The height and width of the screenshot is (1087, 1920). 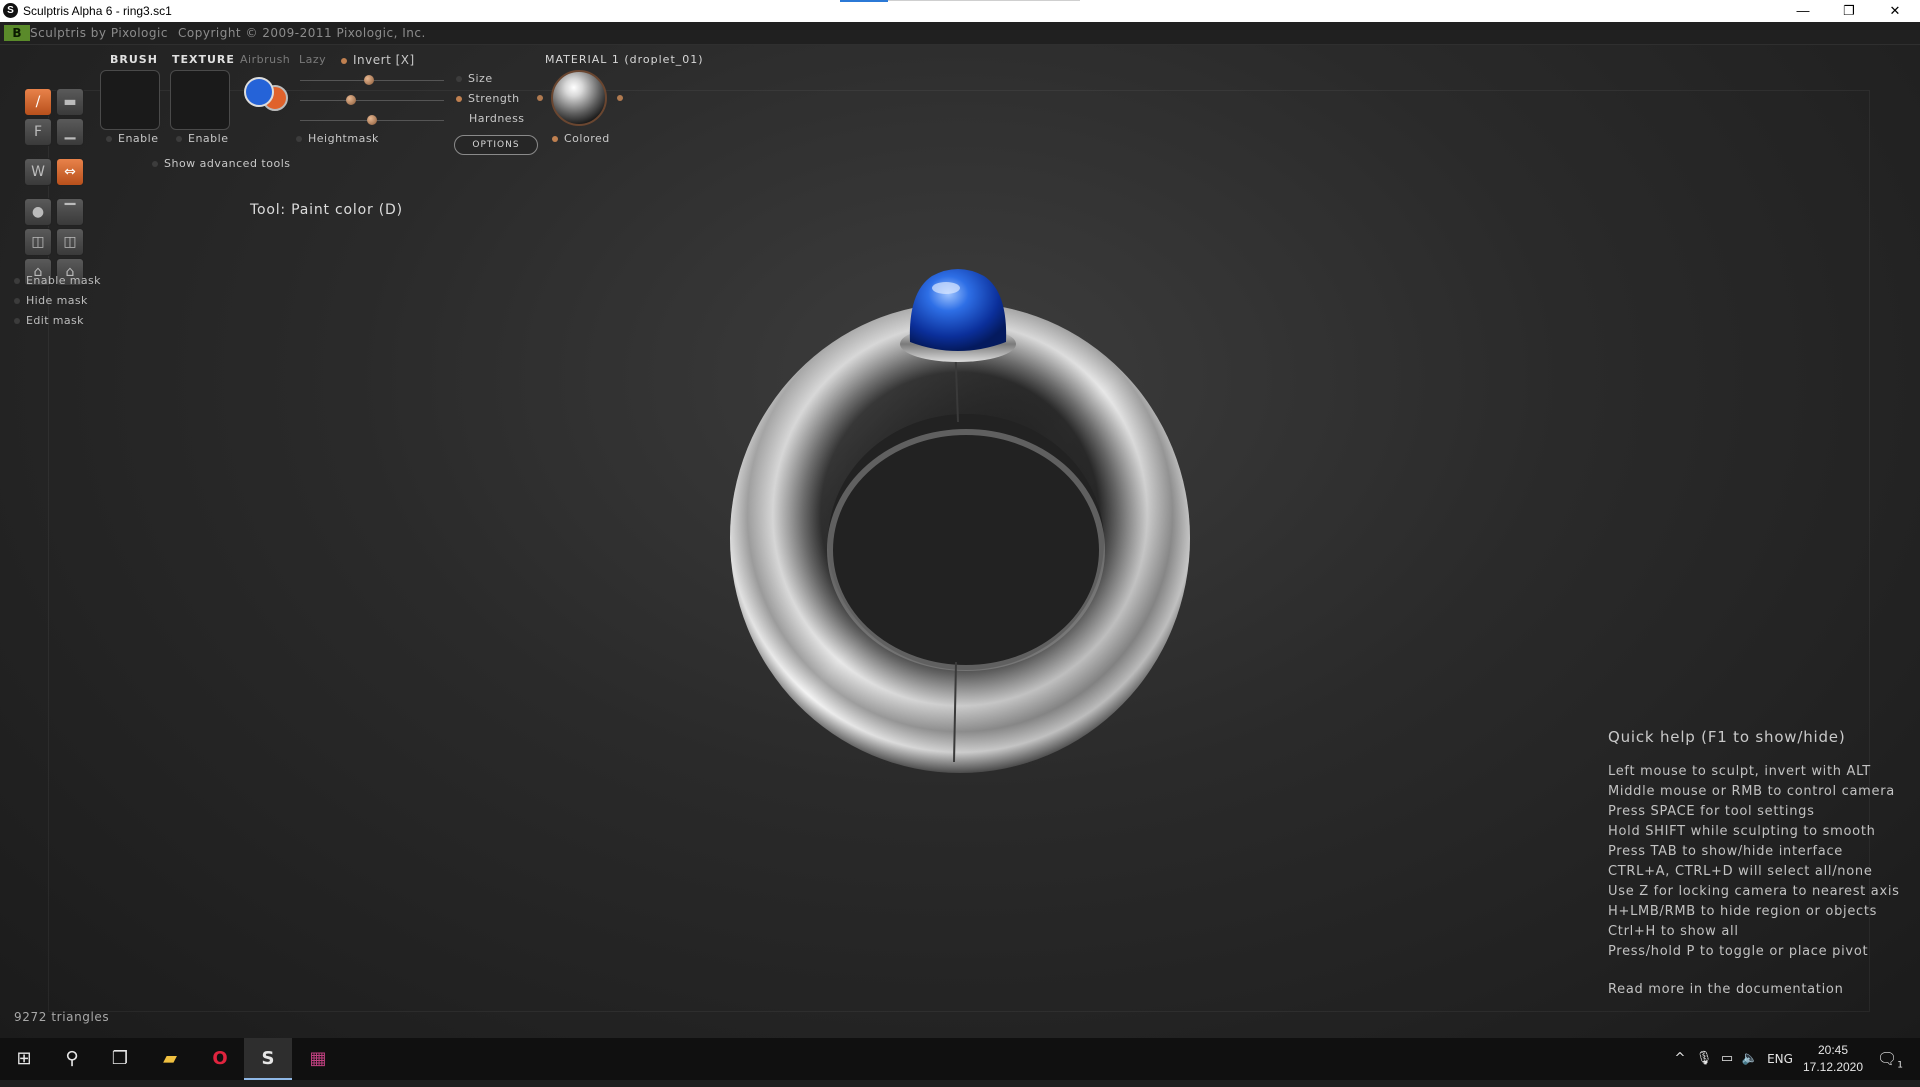 What do you see at coordinates (372, 120) in the screenshot?
I see `hardness-slider-knob` at bounding box center [372, 120].